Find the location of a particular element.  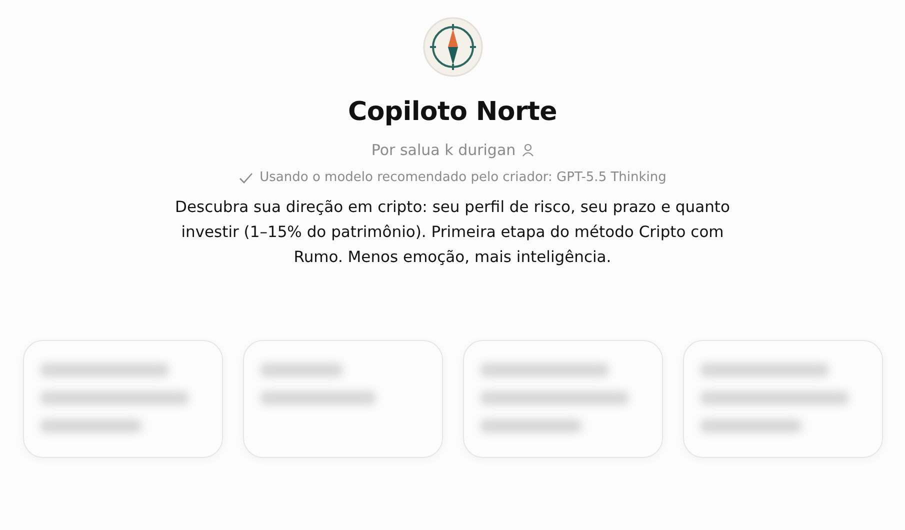

checkmark-icon is located at coordinates (245, 178).